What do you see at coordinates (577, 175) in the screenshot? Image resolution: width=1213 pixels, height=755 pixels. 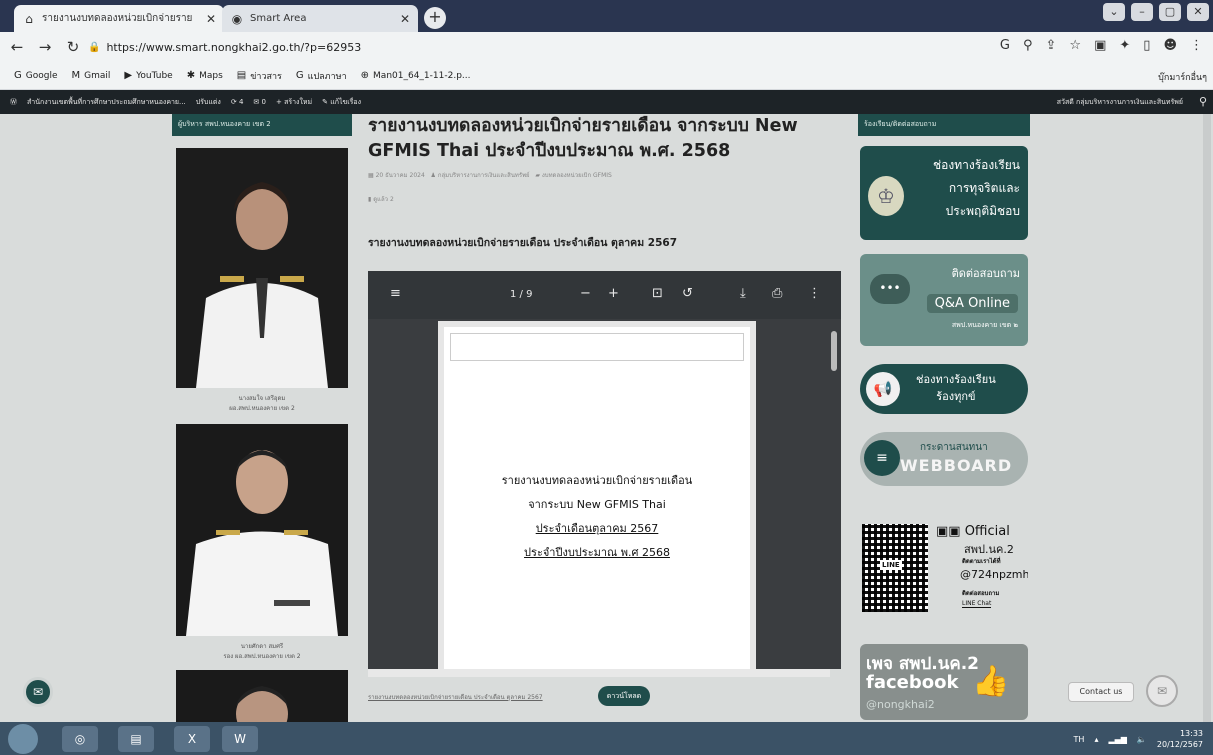 I see `post-category: งบทดลองหน่วยเบิก GFMIS` at bounding box center [577, 175].